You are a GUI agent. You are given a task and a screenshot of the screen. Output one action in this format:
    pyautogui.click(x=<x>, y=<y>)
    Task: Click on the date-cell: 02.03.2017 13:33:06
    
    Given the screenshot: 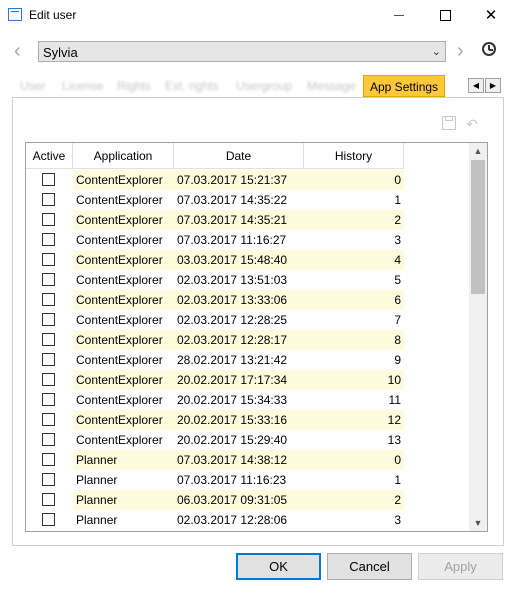 What is the action you would take?
    pyautogui.click(x=239, y=300)
    